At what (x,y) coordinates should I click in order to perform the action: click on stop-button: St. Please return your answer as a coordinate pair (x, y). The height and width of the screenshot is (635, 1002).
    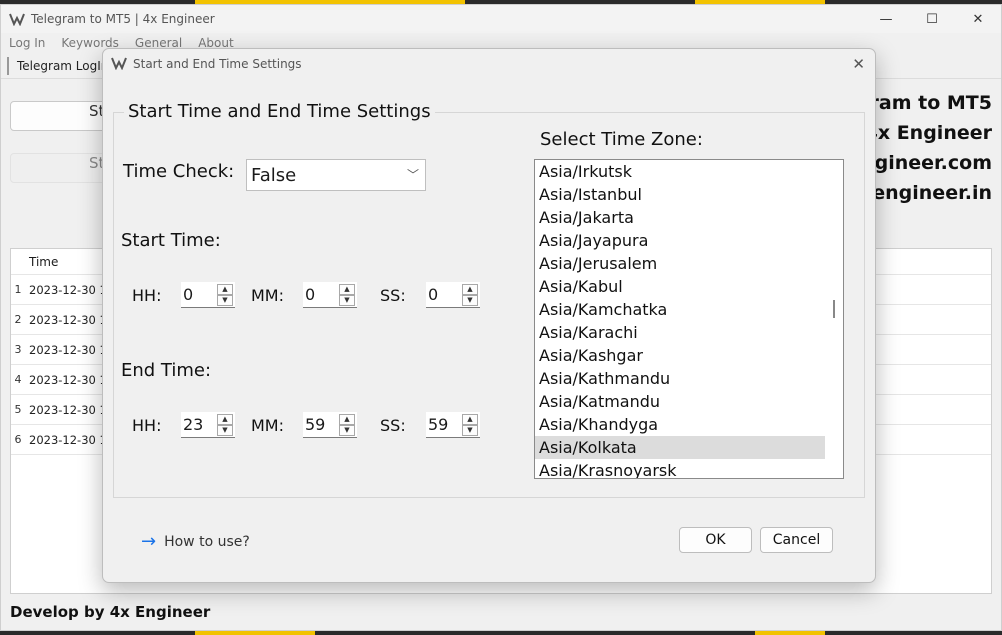
    Looking at the image, I should click on (60, 168).